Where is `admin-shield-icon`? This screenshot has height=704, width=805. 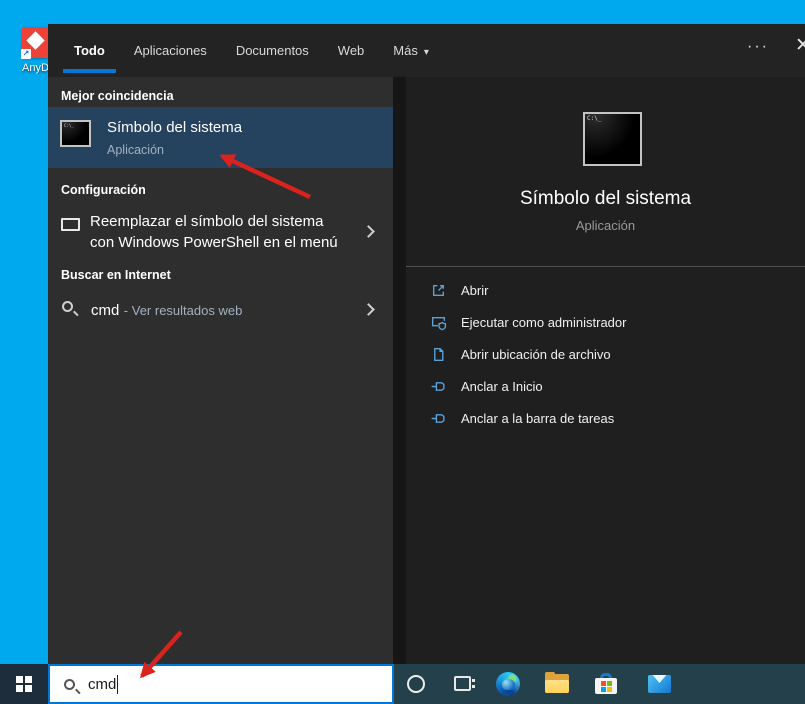 admin-shield-icon is located at coordinates (439, 323).